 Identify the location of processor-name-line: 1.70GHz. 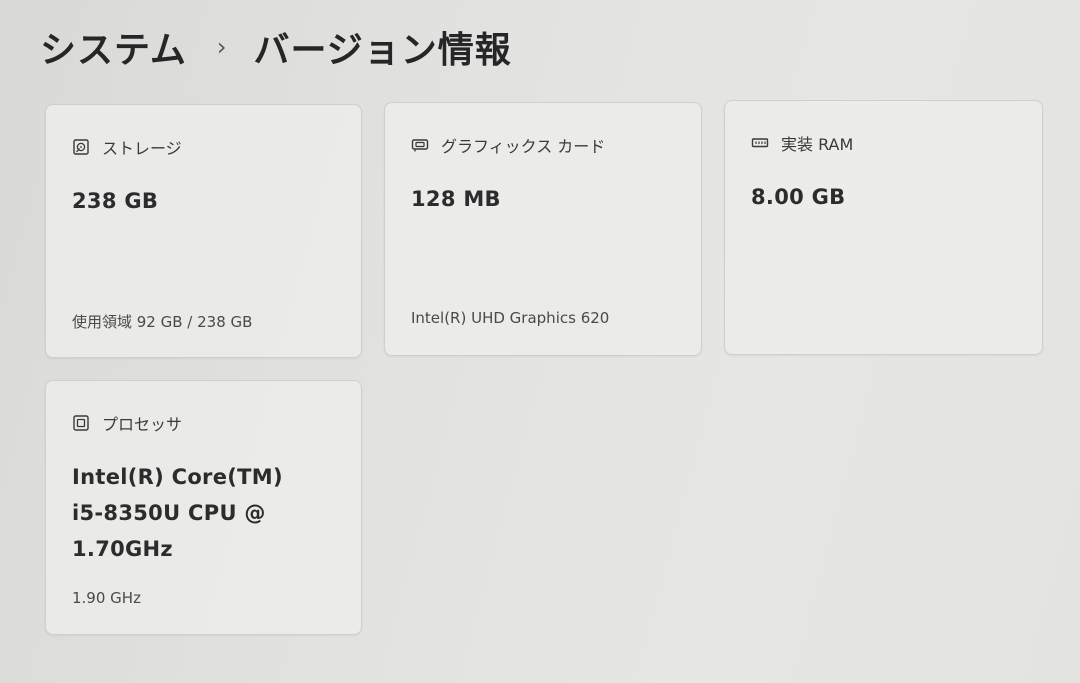
(122, 549).